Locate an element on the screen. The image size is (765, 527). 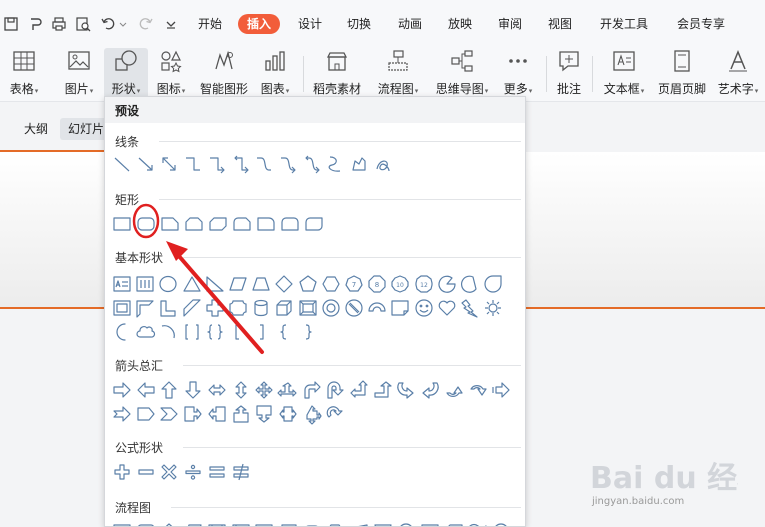
triangle-shape is located at coordinates (191, 284).